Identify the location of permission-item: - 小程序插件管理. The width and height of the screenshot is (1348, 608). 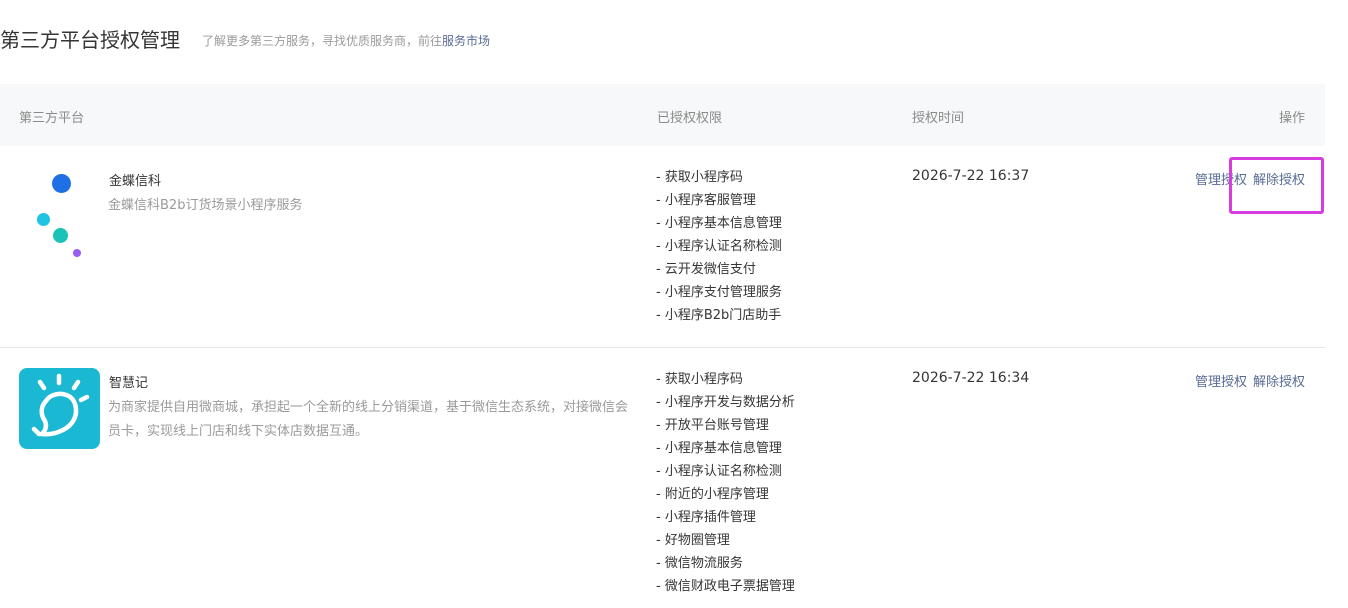
(706, 517).